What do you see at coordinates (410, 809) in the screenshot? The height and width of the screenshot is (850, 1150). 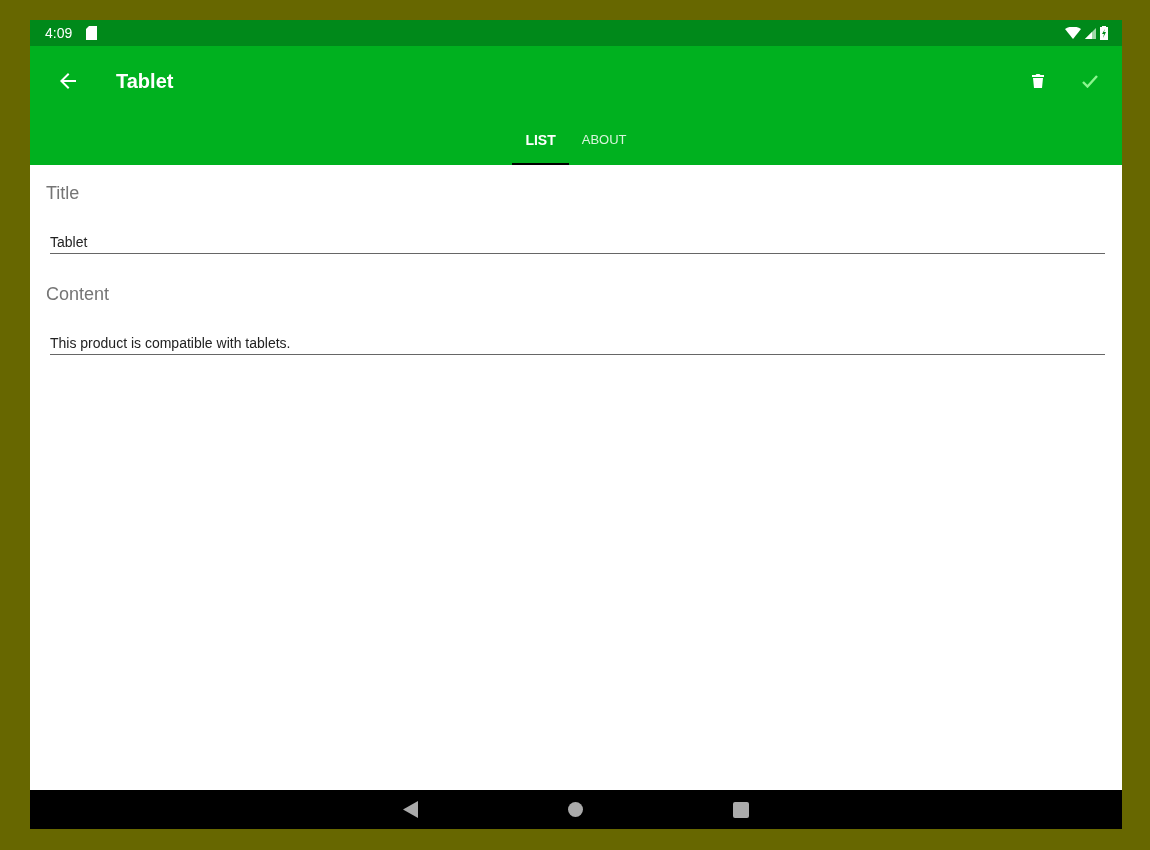 I see `back-triangle-icon` at bounding box center [410, 809].